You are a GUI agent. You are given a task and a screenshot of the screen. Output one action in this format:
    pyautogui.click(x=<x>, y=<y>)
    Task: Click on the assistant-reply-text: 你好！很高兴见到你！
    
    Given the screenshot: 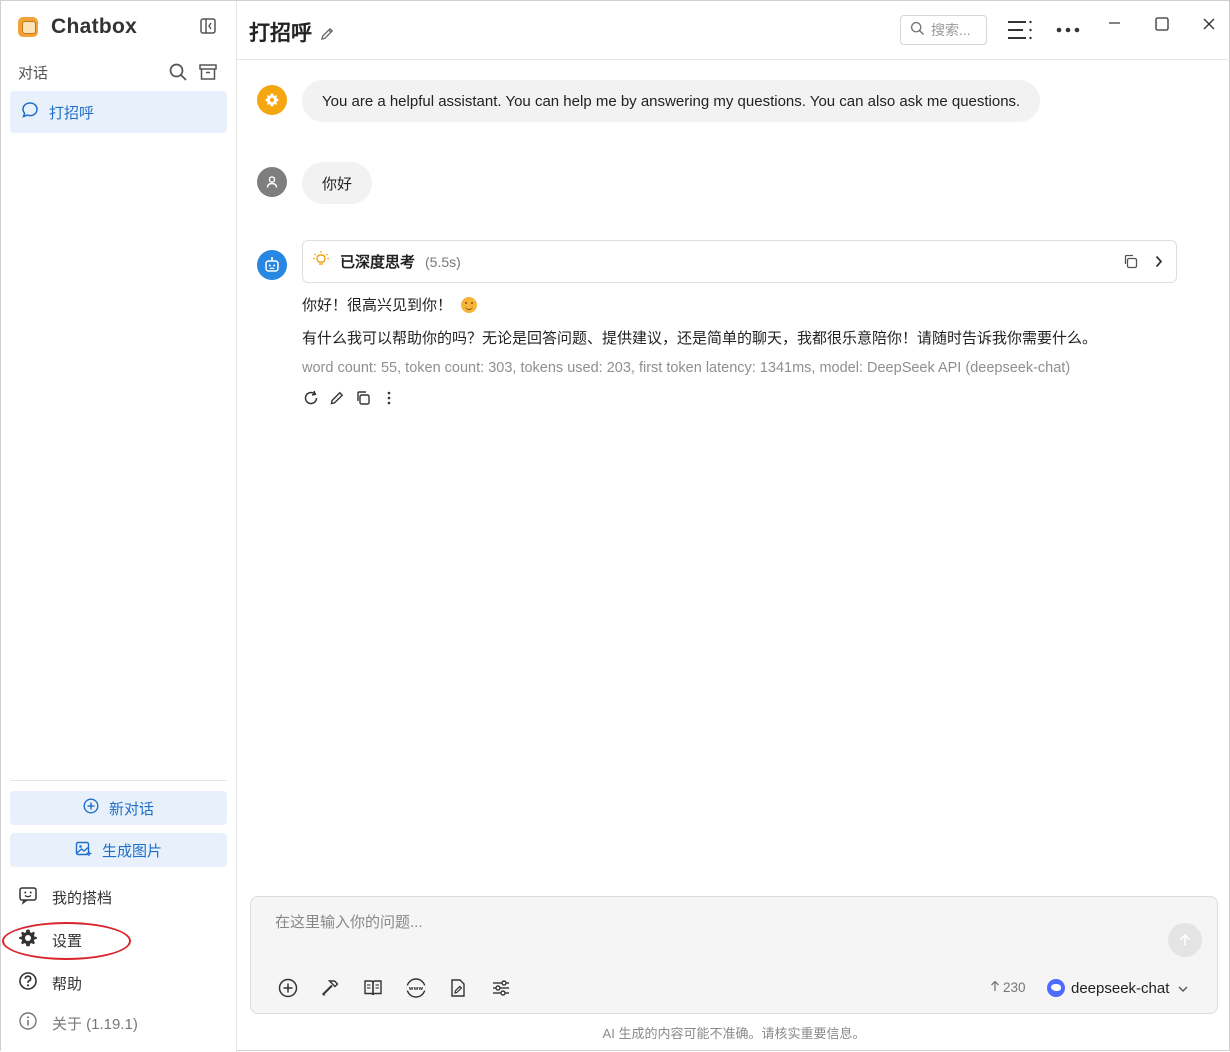 What is the action you would take?
    pyautogui.click(x=377, y=305)
    